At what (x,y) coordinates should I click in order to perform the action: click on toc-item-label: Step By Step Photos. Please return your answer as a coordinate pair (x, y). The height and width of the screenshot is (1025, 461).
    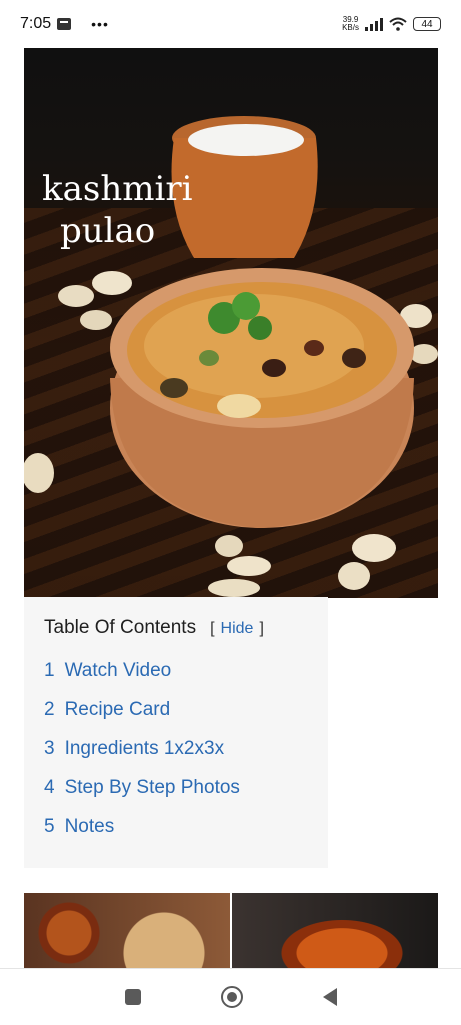
    Looking at the image, I should click on (152, 787).